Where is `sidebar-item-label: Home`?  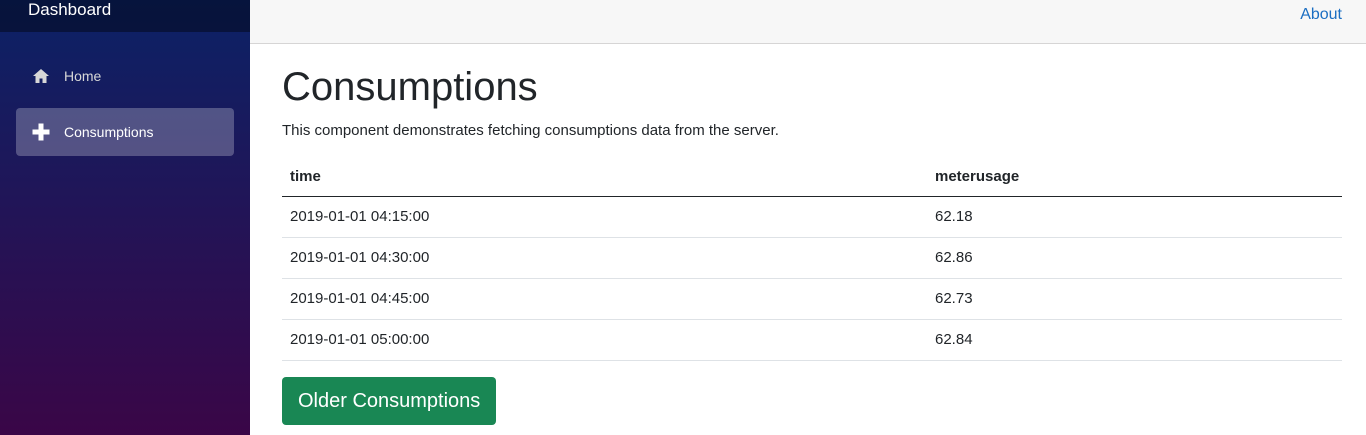
sidebar-item-label: Home is located at coordinates (83, 76).